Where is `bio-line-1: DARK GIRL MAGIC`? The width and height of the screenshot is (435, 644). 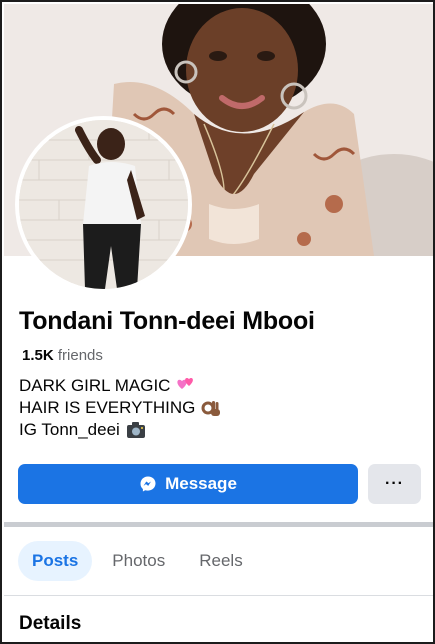
bio-line-1: DARK GIRL MAGIC is located at coordinates (120, 386).